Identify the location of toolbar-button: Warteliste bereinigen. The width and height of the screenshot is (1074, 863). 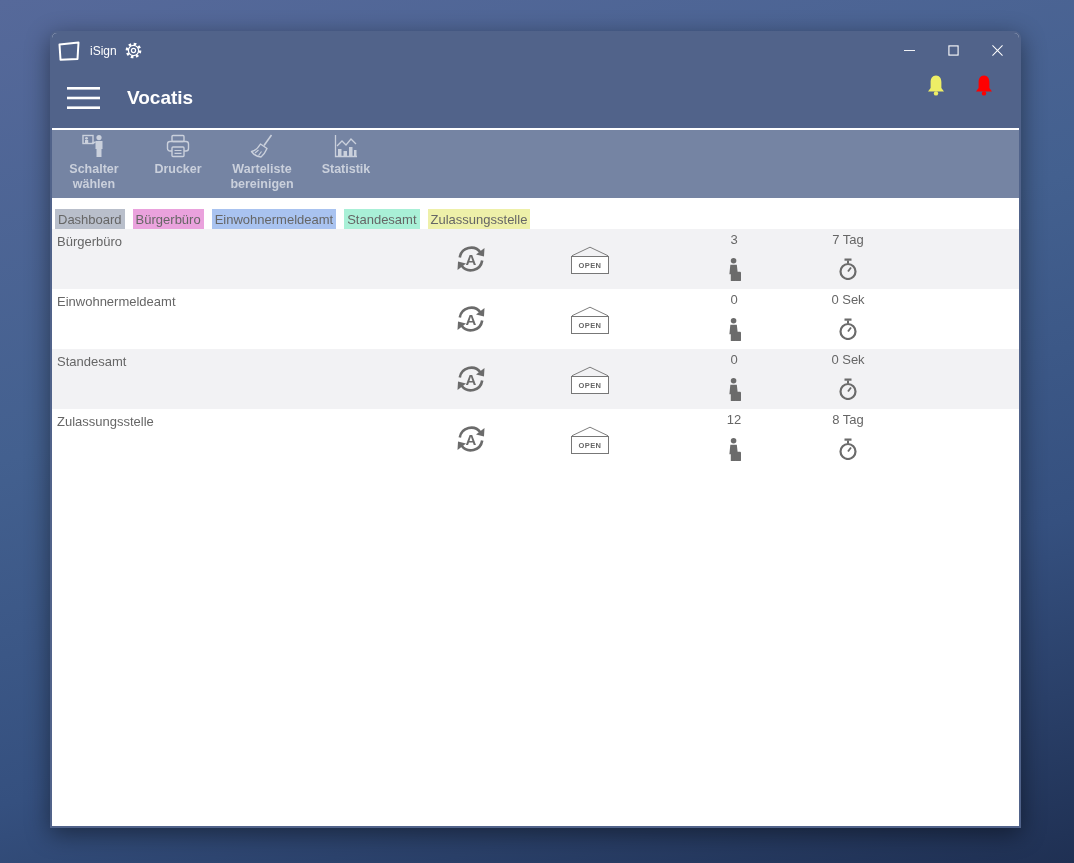
(262, 161).